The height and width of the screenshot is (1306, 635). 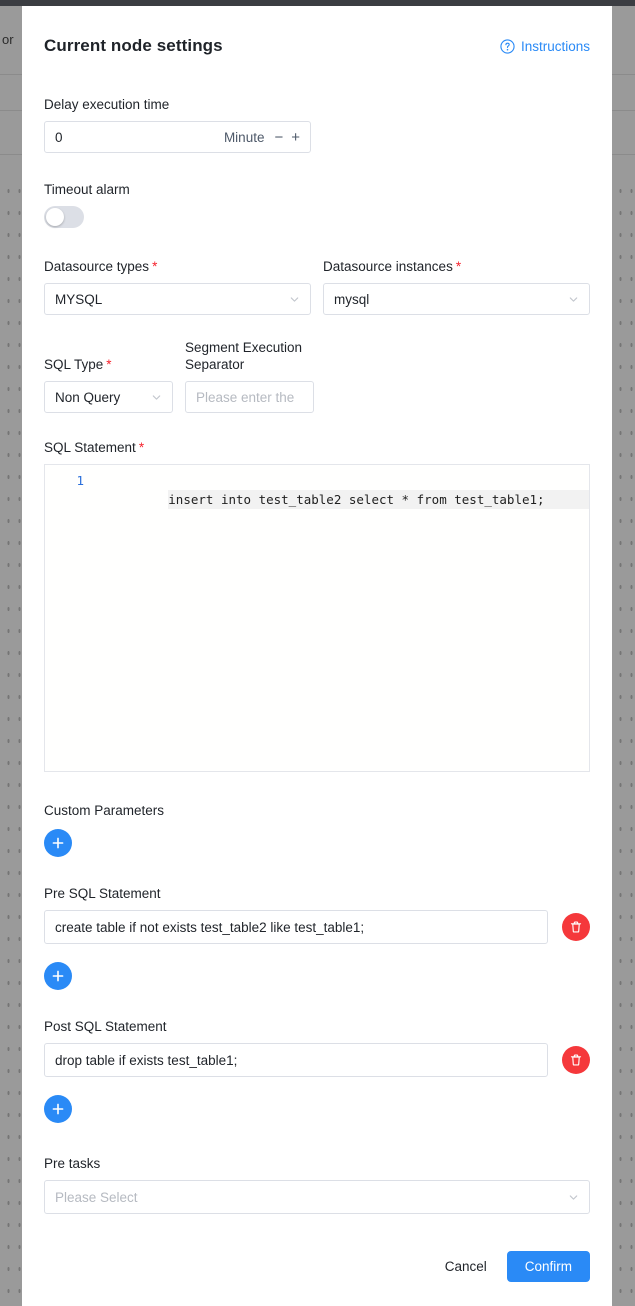 I want to click on sql-statement-label: SQL Statement *, so click(x=317, y=447).